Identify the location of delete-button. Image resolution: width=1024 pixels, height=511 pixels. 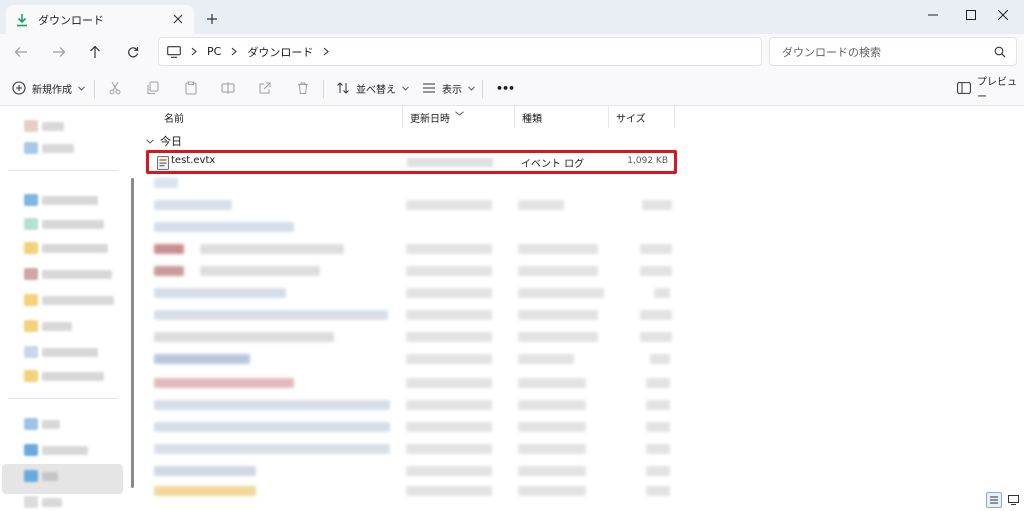
(303, 88).